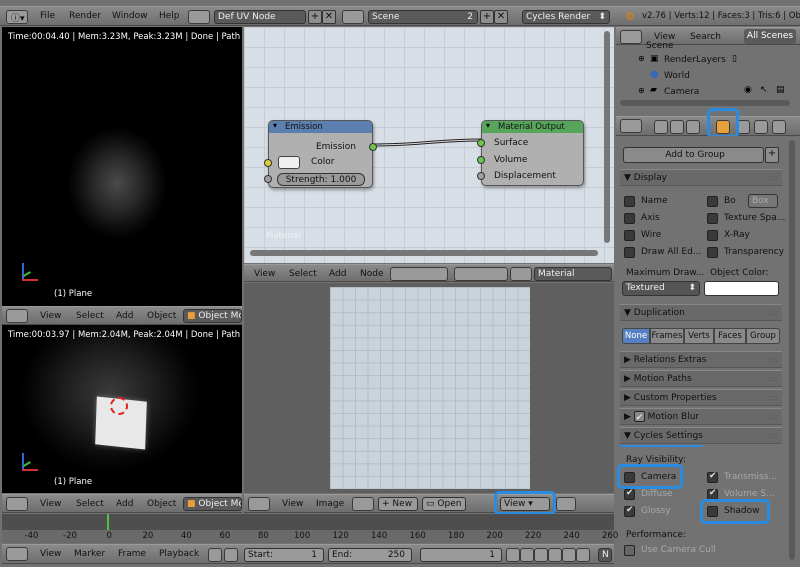  I want to click on motion-paths-panel-header: ▶ Motion Paths ::::, so click(701, 378).